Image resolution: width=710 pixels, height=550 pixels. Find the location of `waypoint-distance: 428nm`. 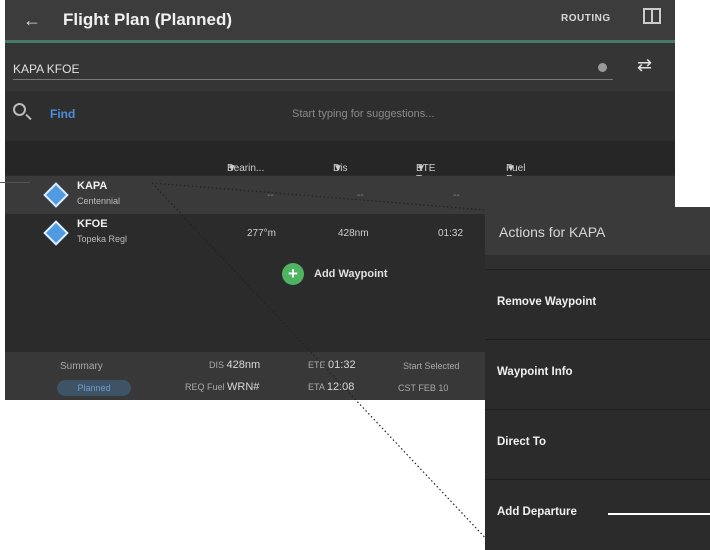

waypoint-distance: 428nm is located at coordinates (353, 233).